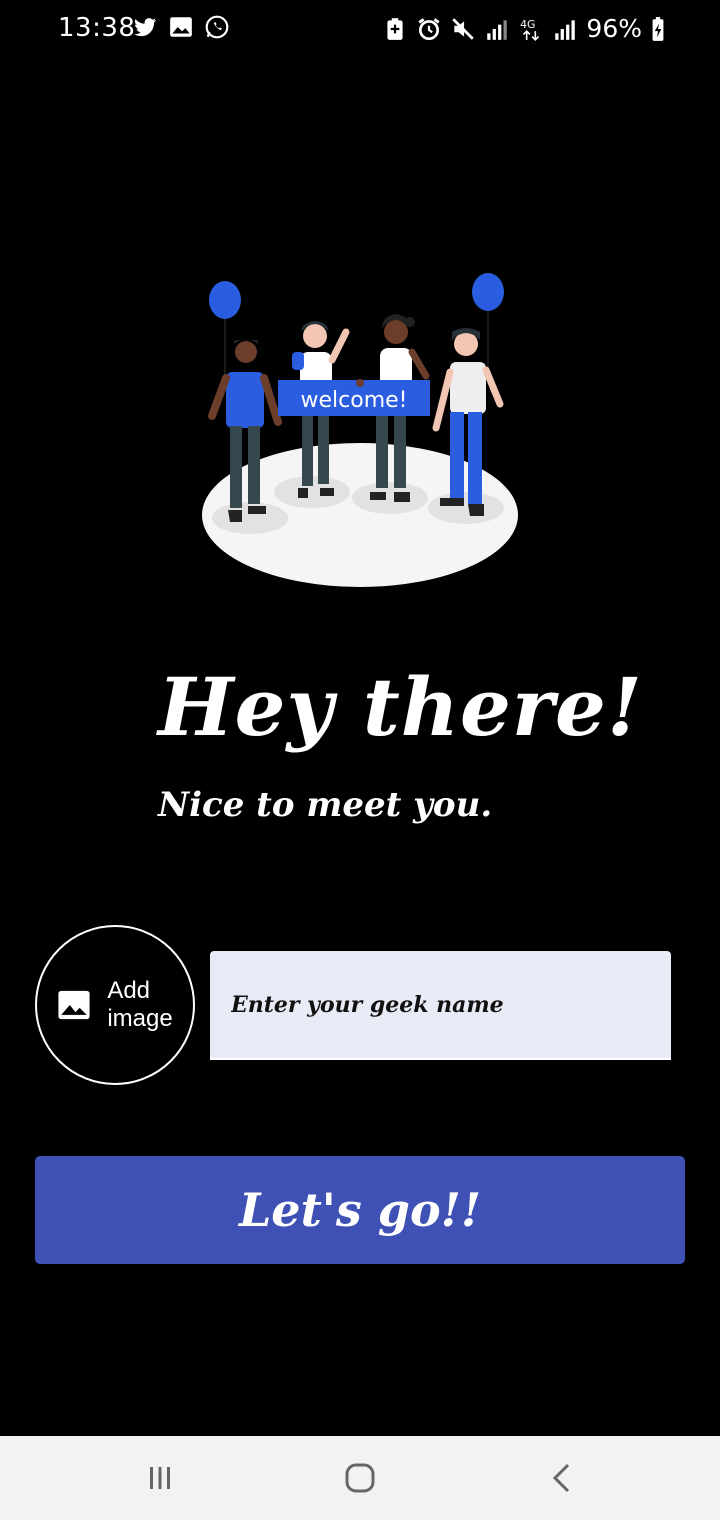 The width and height of the screenshot is (720, 1520). Describe the element at coordinates (325, 805) in the screenshot. I see `page-subtitle: Nice to meet you.` at that location.